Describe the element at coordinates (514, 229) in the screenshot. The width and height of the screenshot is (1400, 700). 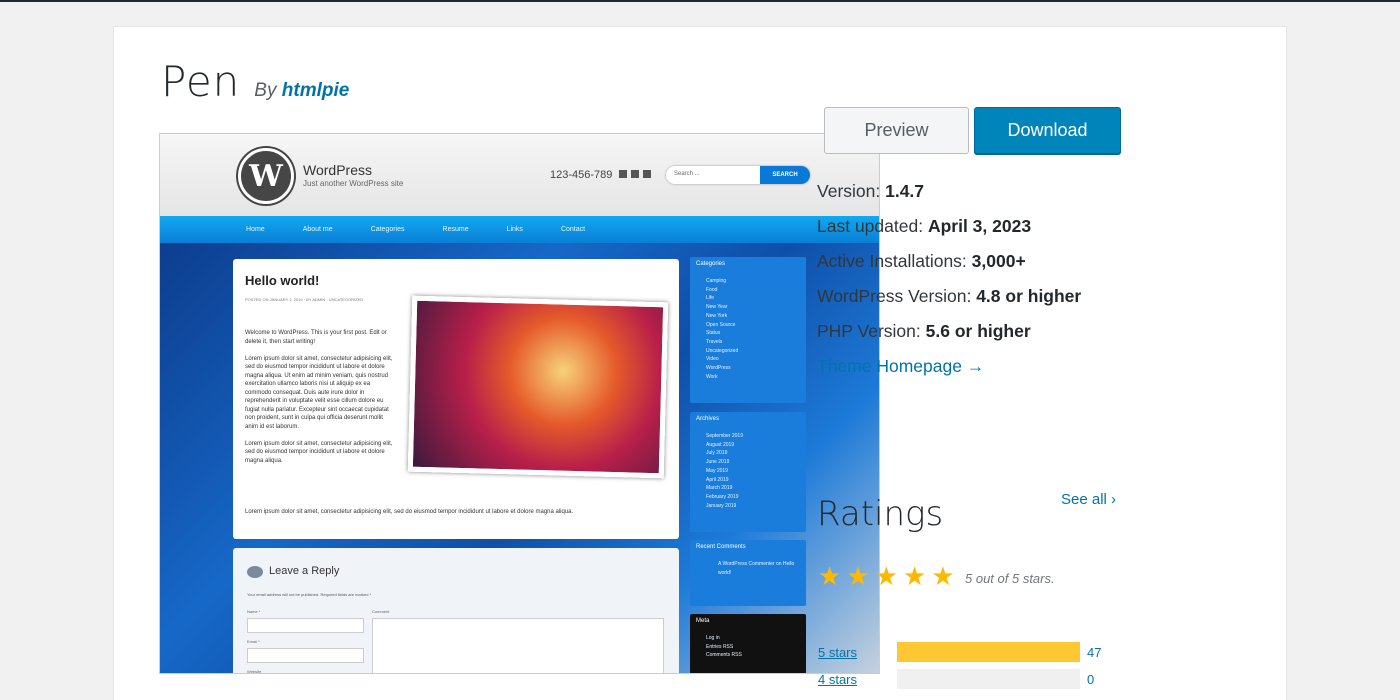
I see `screenshot-nav-item: Links` at that location.